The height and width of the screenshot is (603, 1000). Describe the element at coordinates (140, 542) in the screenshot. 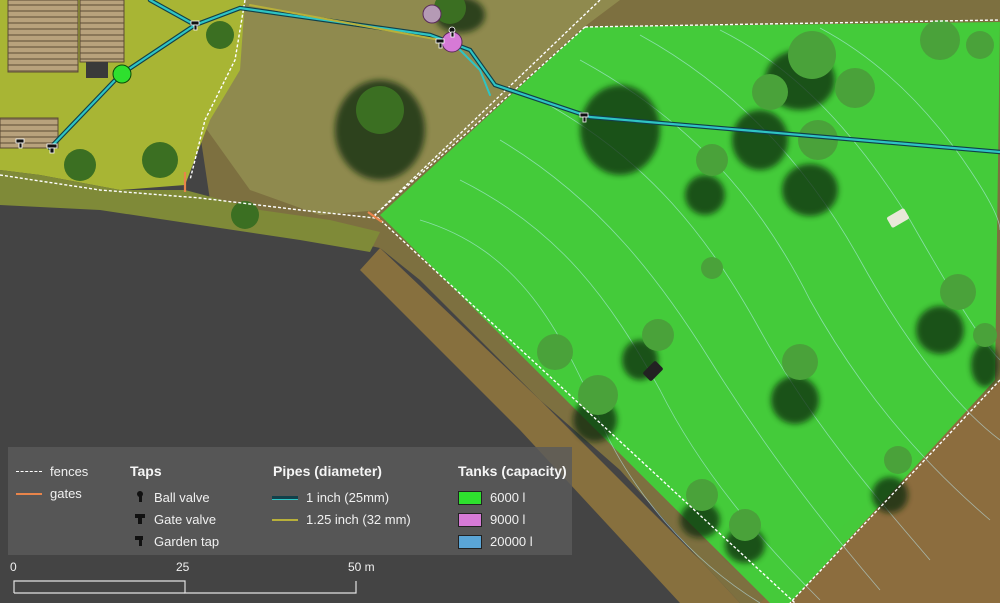

I see `garden-tap-icon` at that location.